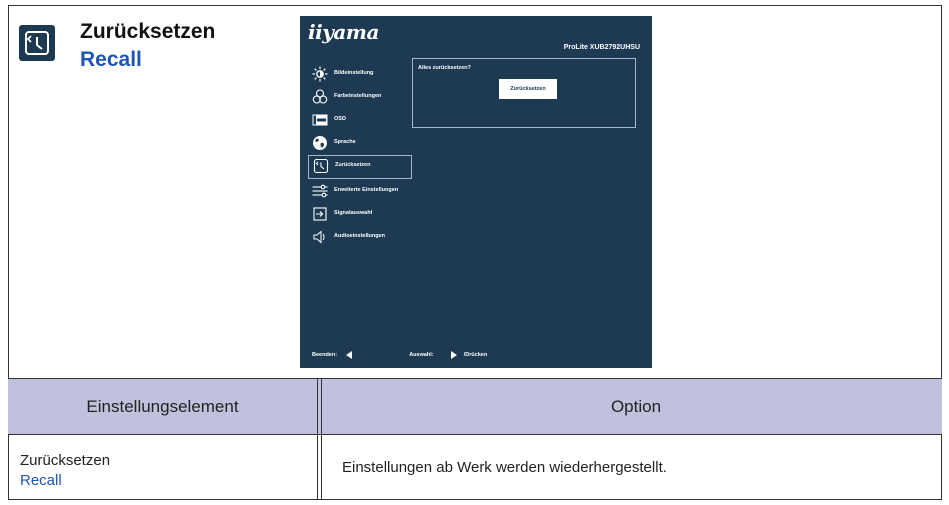 The width and height of the screenshot is (949, 505). I want to click on menu-item-label: Bildeinstellung, so click(354, 73).